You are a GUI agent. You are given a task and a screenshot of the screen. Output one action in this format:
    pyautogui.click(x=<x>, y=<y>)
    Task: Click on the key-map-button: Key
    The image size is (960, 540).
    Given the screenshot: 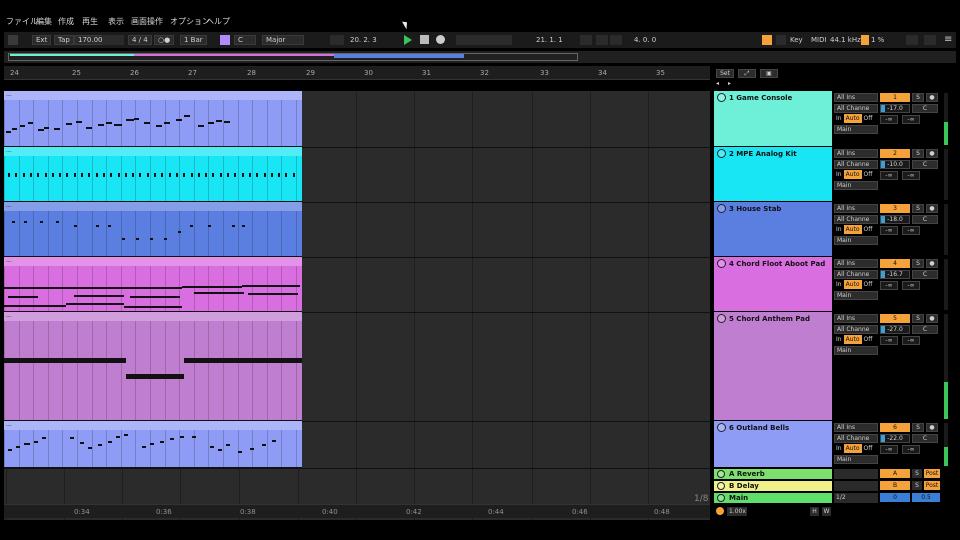 What is the action you would take?
    pyautogui.click(x=796, y=40)
    